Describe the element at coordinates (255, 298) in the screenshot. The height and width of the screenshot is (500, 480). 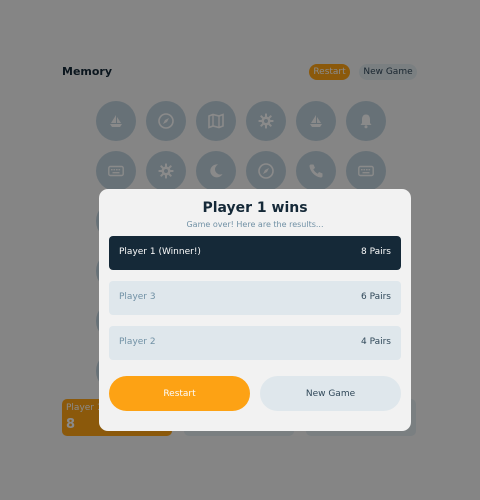
I see `result-row-2: Player 3 6 Pairs` at that location.